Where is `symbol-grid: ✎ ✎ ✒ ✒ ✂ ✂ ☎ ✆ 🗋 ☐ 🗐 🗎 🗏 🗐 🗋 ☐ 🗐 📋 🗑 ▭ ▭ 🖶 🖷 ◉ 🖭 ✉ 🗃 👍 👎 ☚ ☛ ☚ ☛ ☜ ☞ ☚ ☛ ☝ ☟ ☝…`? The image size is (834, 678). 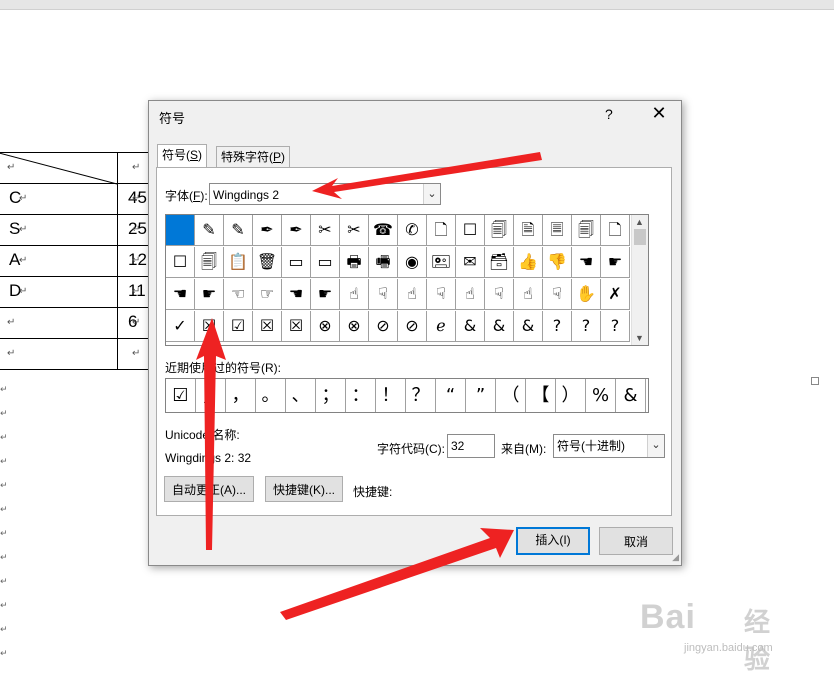 symbol-grid: ✎ ✎ ✒ ✒ ✂ ✂ ☎ ✆ 🗋 ☐ 🗐 🗎 🗏 🗐 🗋 ☐ 🗐 📋 🗑 ▭ ▭ 🖶 🖷 ◉ 🖭 ✉ 🗃 👍 👎 ☚ ☛ ☚ ☛ ☜ ☞ ☚ ☛ ☝ ☟ ☝… is located at coordinates (407, 280).